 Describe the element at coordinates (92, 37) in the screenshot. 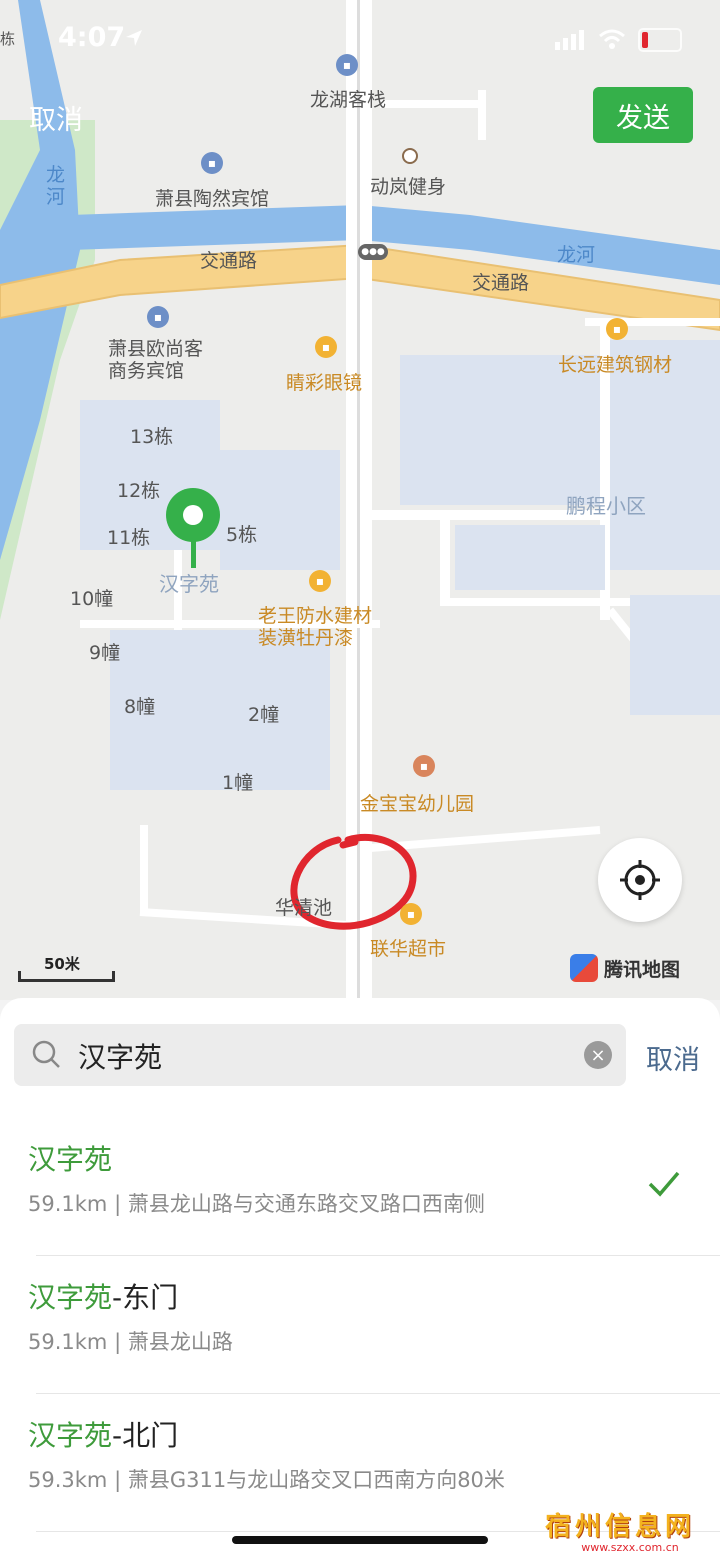

I see `clock: 4:07` at that location.